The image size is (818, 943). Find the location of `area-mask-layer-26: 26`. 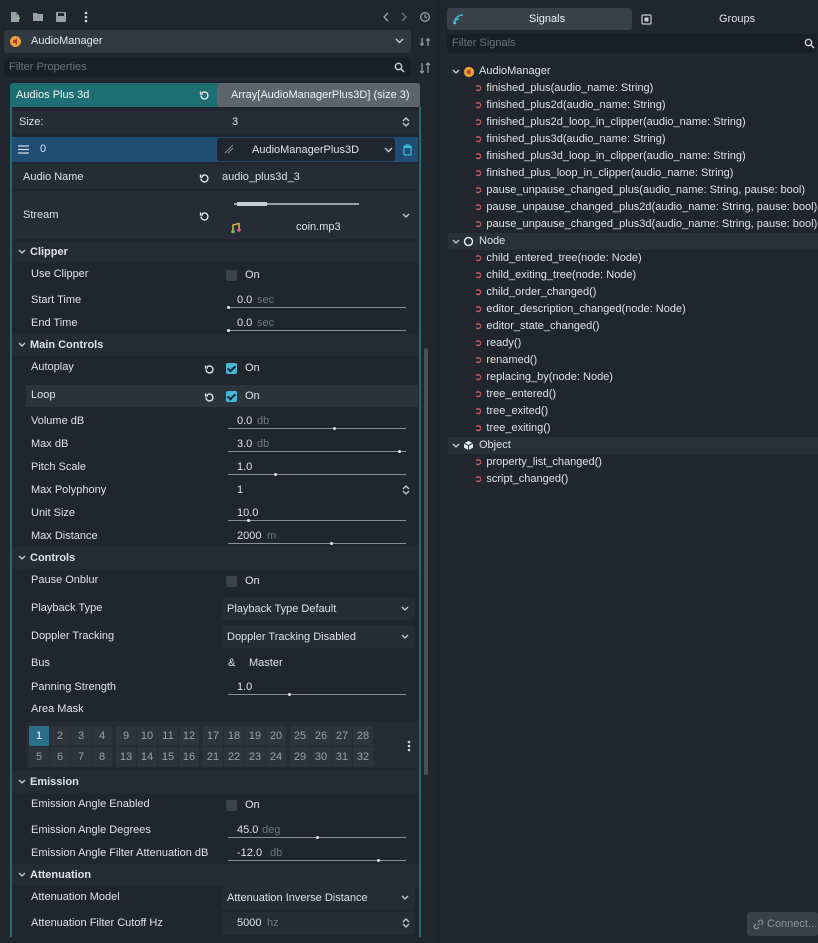

area-mask-layer-26: 26 is located at coordinates (321, 736).